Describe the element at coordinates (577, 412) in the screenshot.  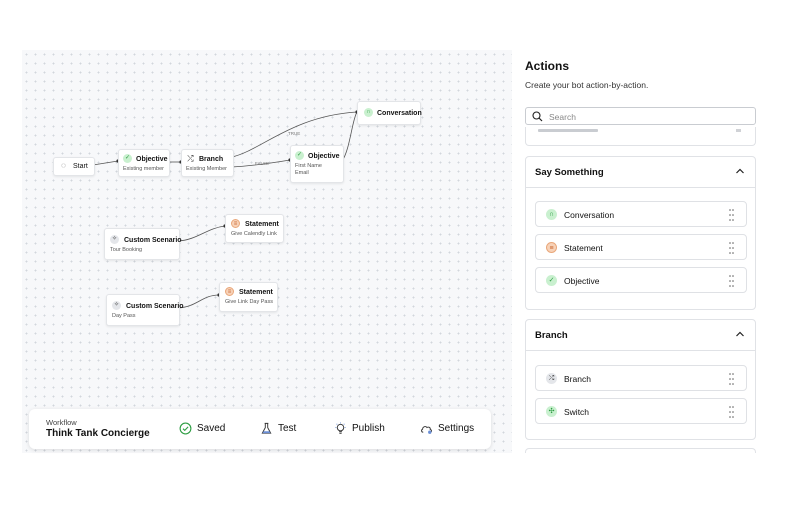
I see `action-item-label: Switch` at that location.